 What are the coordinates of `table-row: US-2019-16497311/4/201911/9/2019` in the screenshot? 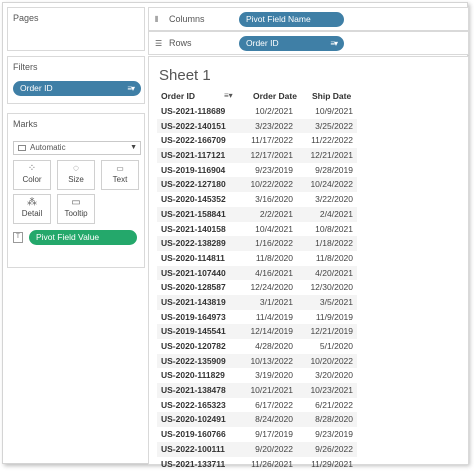 It's located at (257, 317).